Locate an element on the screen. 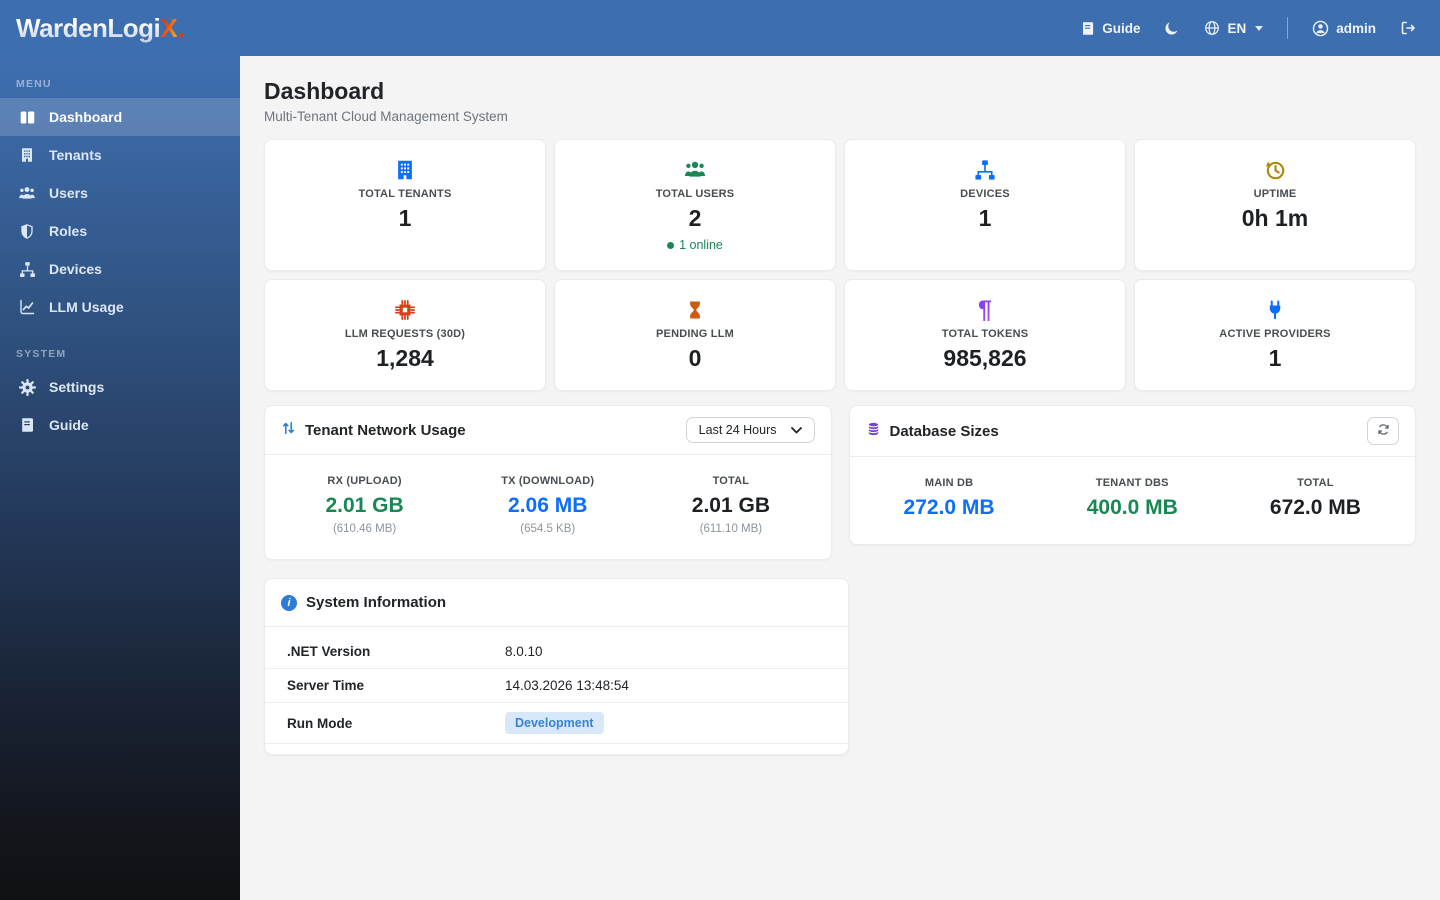 This screenshot has width=1440, height=900. sidebar-system-label: SYSTEM is located at coordinates (41, 354).